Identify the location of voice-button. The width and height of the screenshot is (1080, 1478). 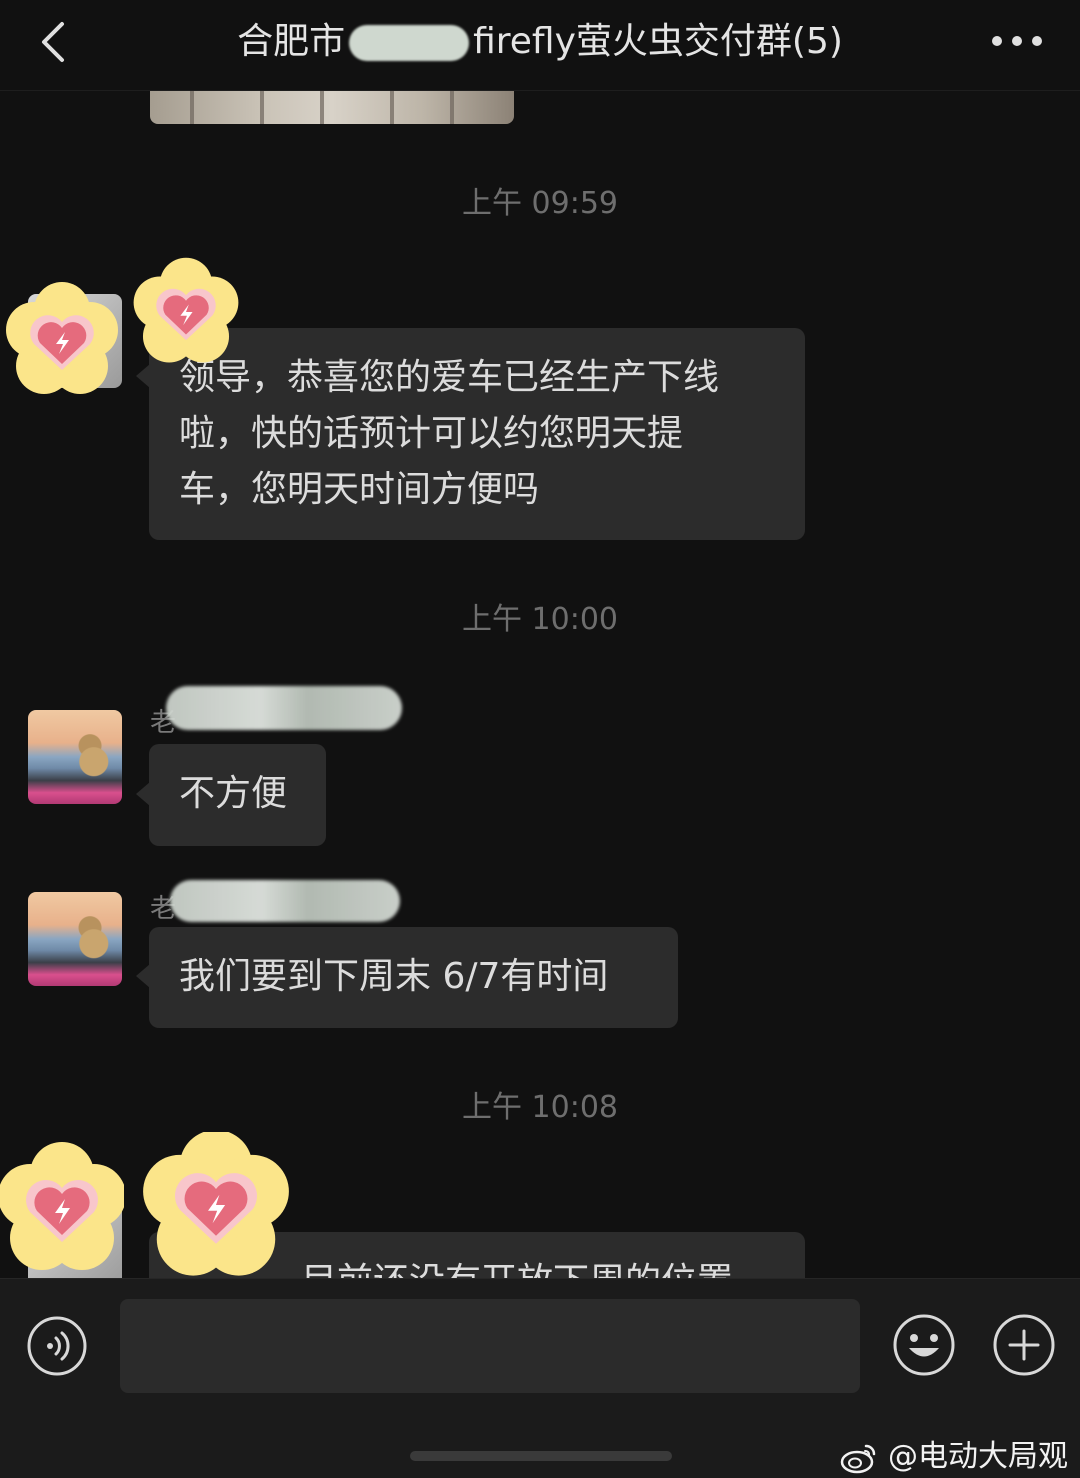
(57, 1346).